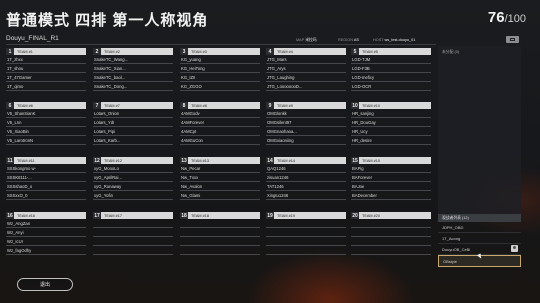 This screenshot has height=303, width=540. What do you see at coordinates (391, 59) in the screenshot?
I see `player-slot: LGD-TJM` at bounding box center [391, 59].